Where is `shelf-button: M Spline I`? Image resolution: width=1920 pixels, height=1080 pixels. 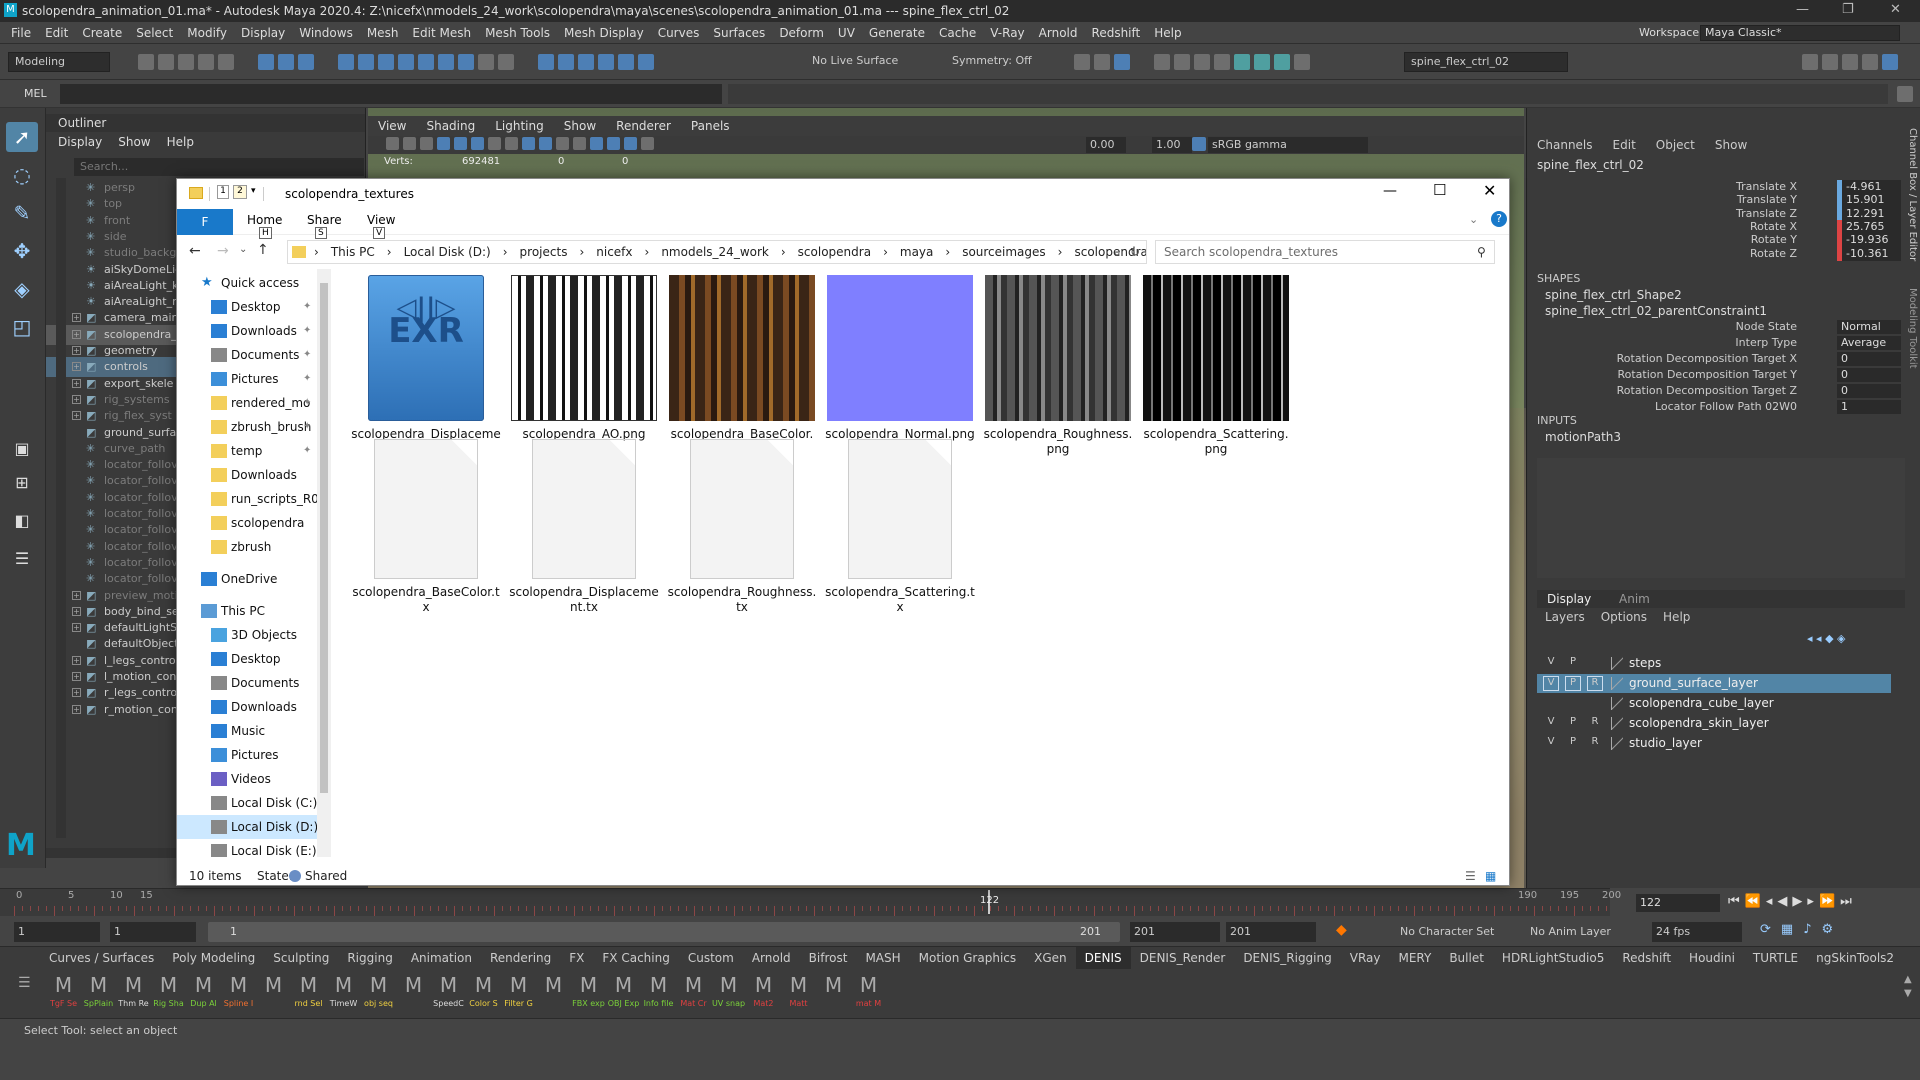
shelf-button: M Spline I is located at coordinates (238, 996).